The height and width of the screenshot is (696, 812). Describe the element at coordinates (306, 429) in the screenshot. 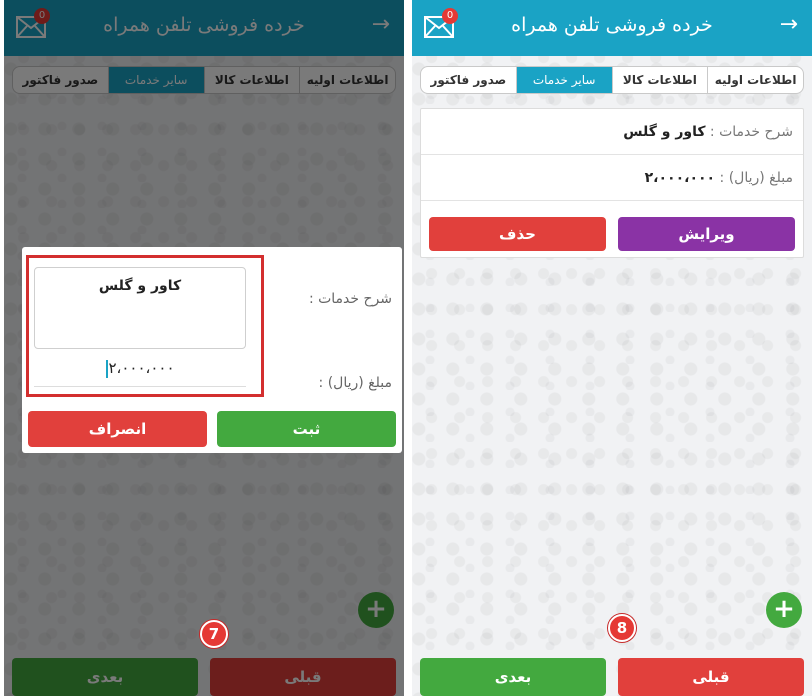

I see `save-button: ثبت` at that location.